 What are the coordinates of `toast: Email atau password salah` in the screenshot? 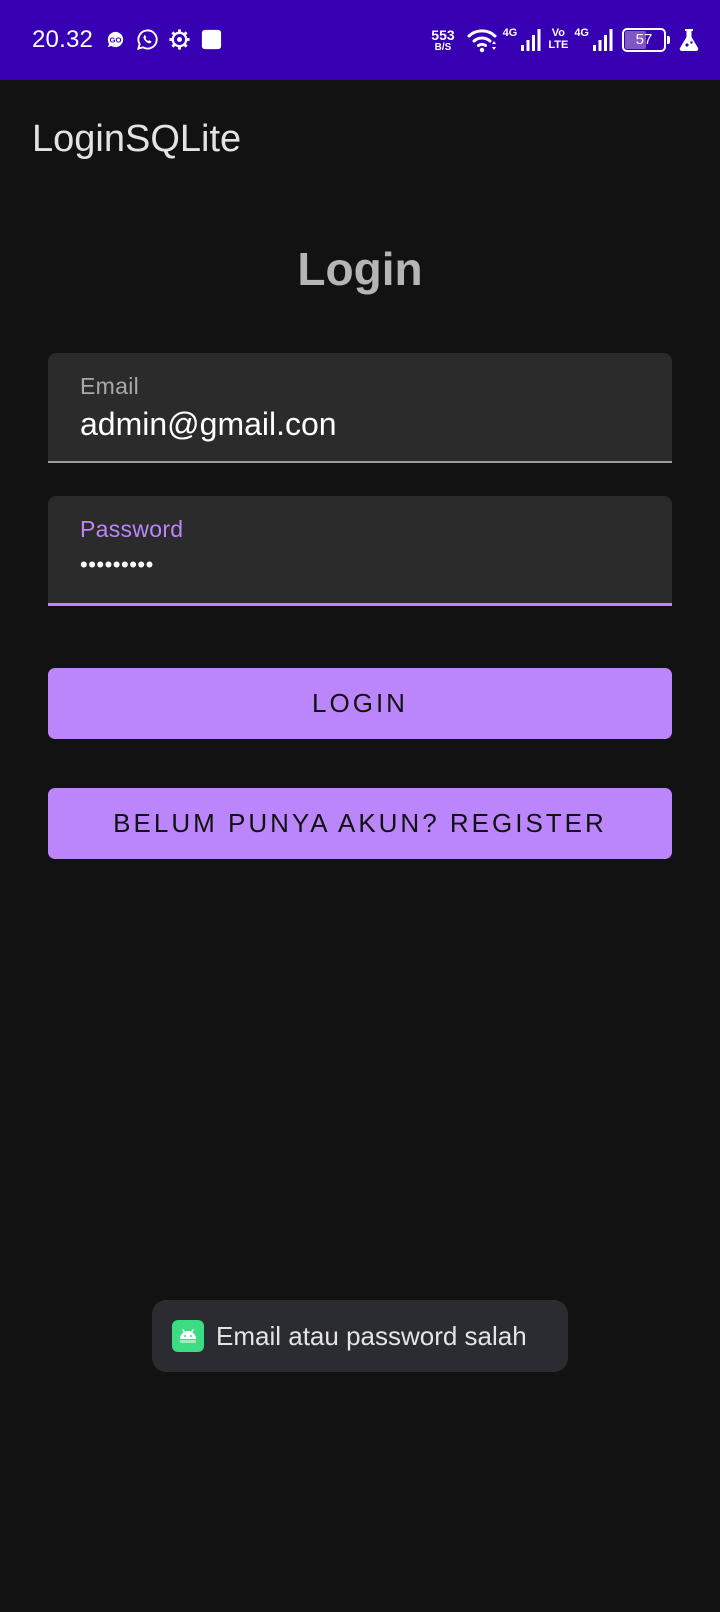 It's located at (360, 1336).